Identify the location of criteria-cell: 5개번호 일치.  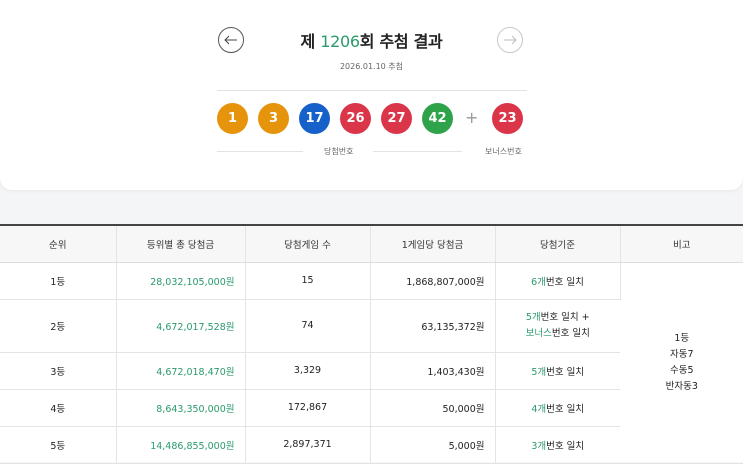
(557, 370).